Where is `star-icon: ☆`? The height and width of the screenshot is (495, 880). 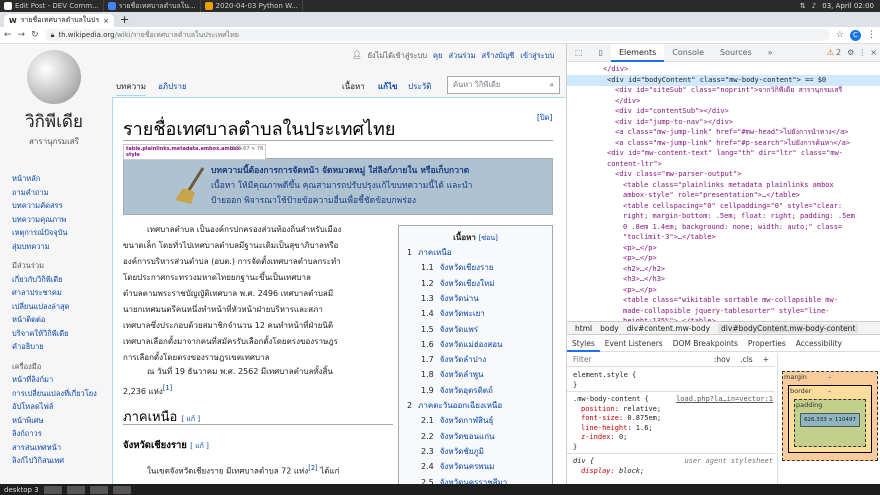 star-icon: ☆ is located at coordinates (840, 35).